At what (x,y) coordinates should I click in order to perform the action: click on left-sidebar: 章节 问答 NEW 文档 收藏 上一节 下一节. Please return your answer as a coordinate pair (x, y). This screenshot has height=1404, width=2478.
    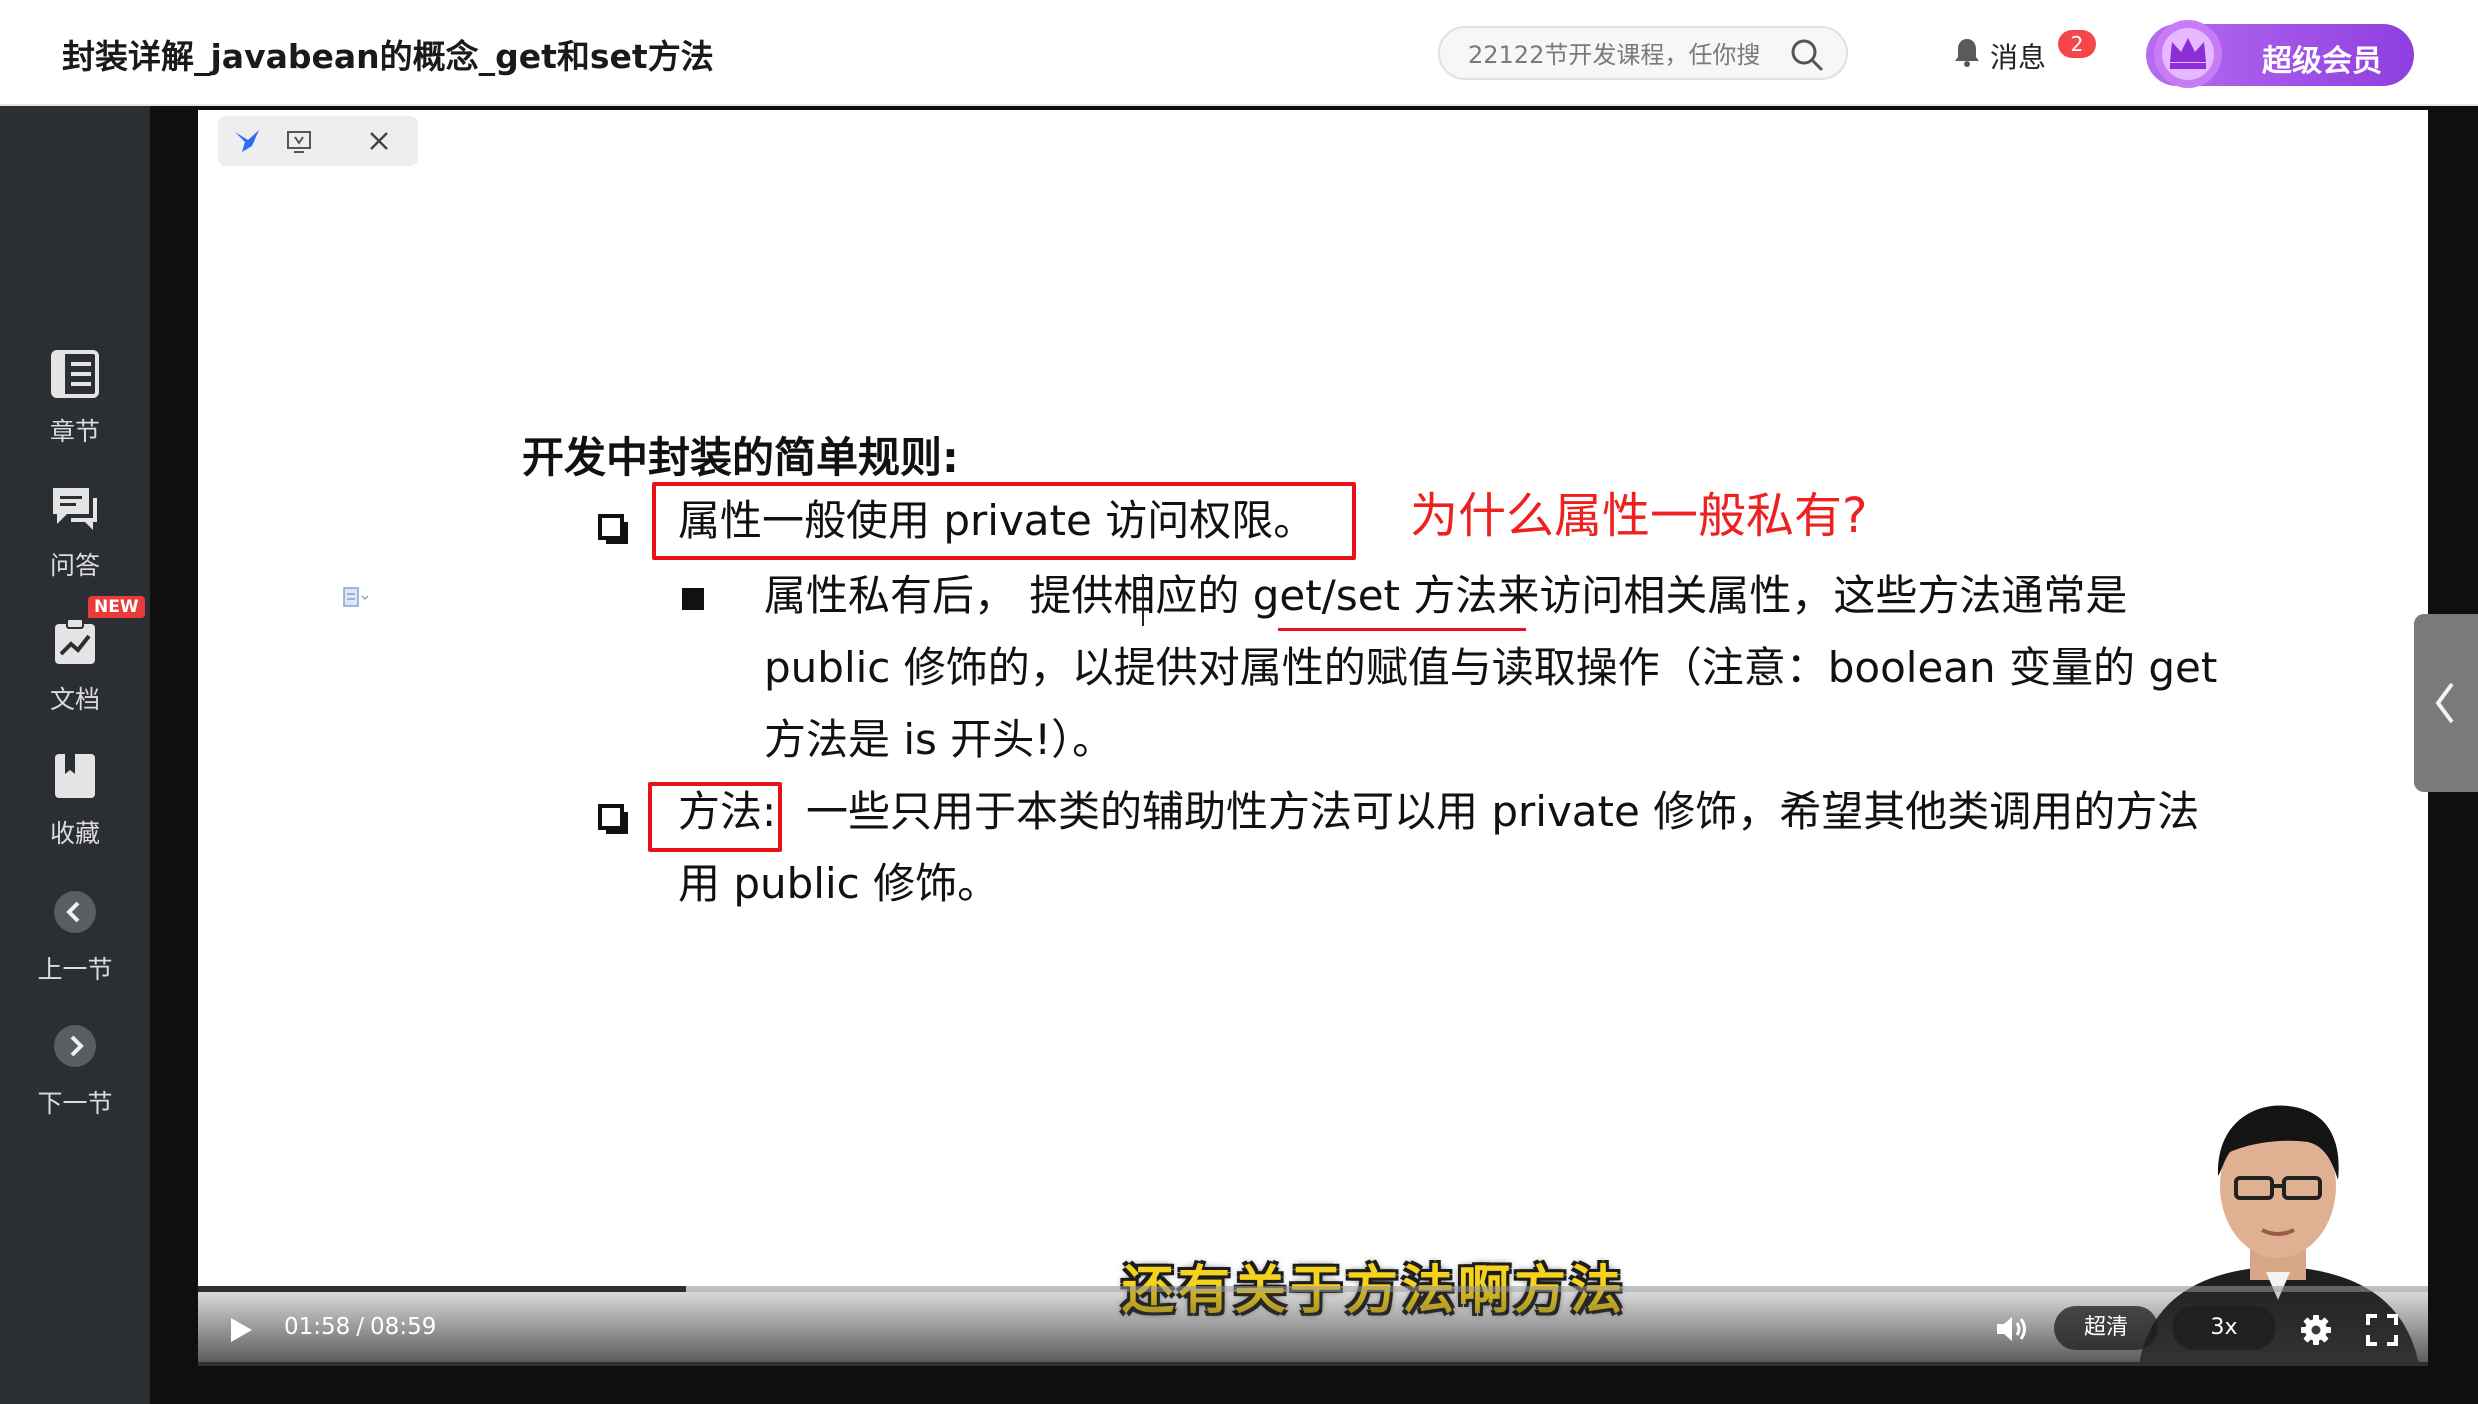
    Looking at the image, I should click on (75, 755).